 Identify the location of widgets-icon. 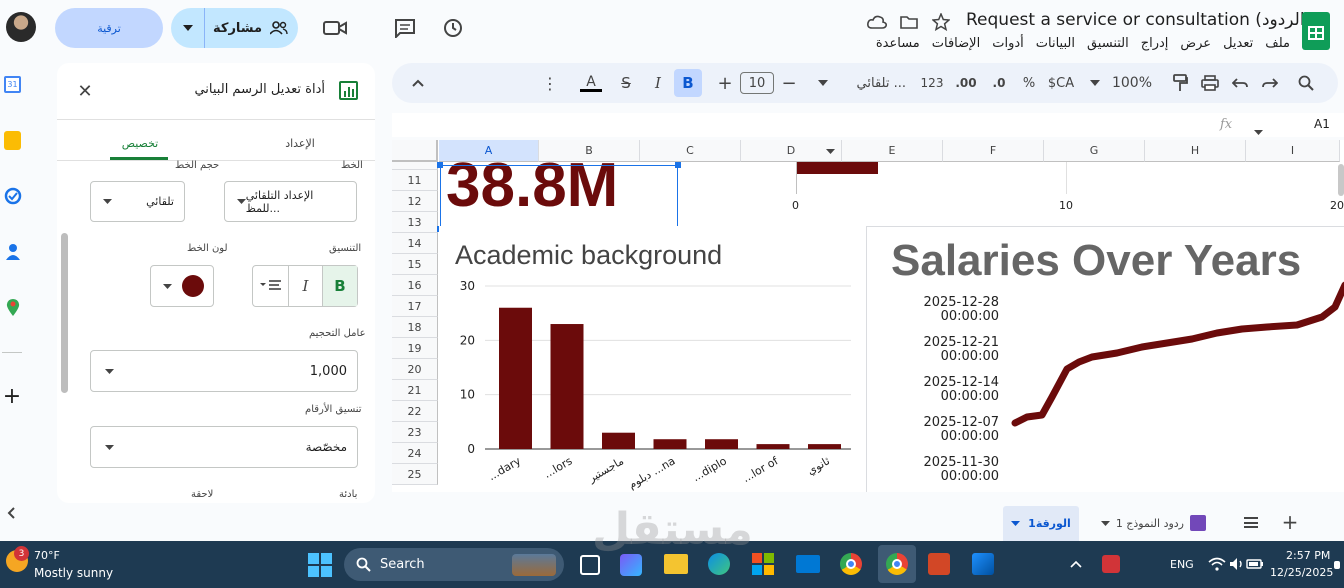
(631, 565).